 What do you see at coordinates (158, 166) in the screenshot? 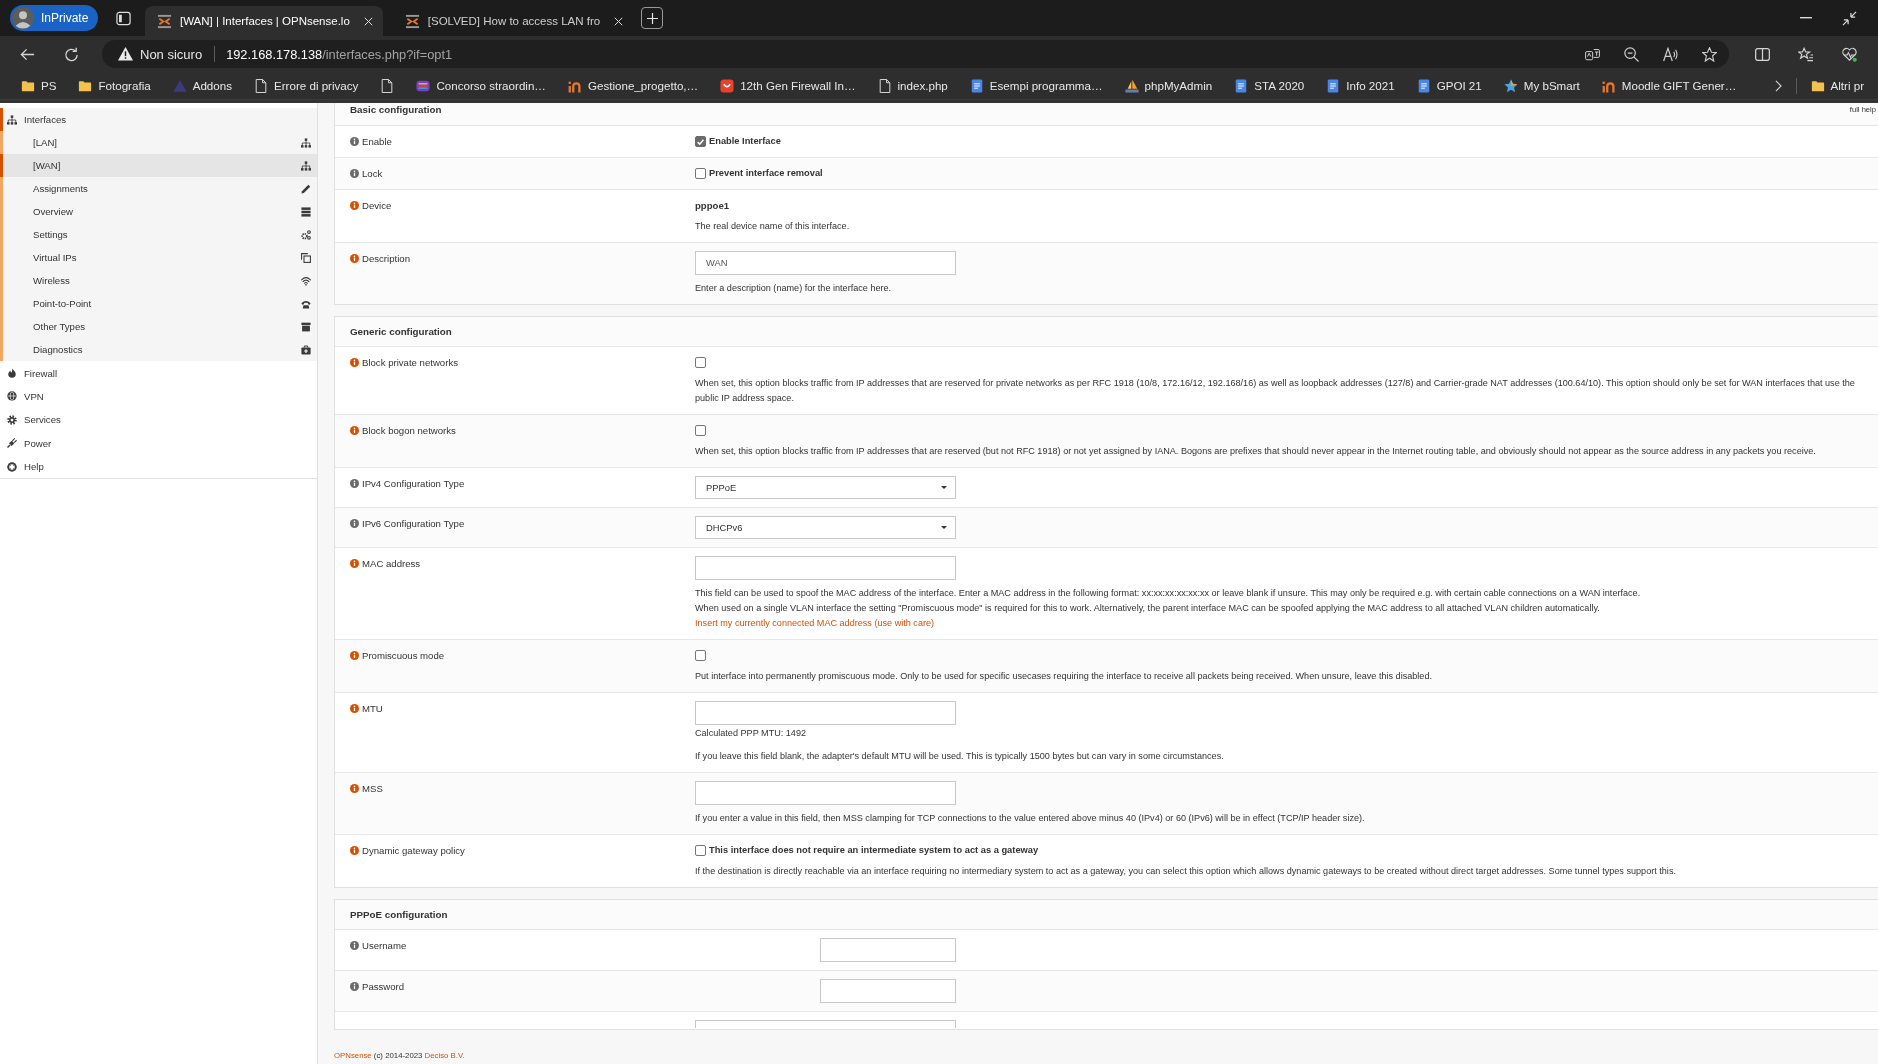
I see `menu-item: [WAN]` at bounding box center [158, 166].